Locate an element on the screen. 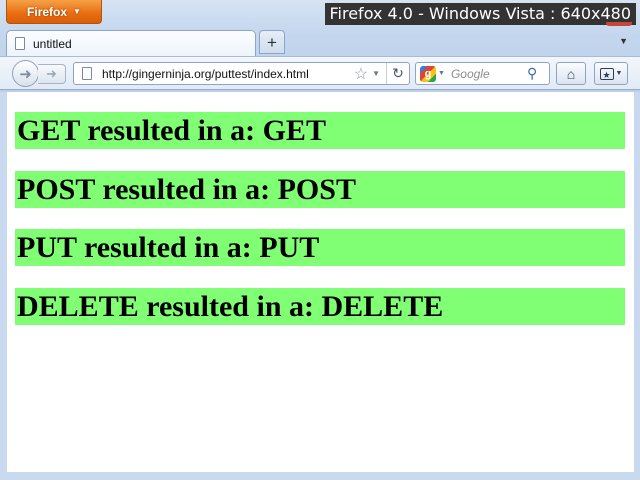  forward-button: ➜ is located at coordinates (52, 74).